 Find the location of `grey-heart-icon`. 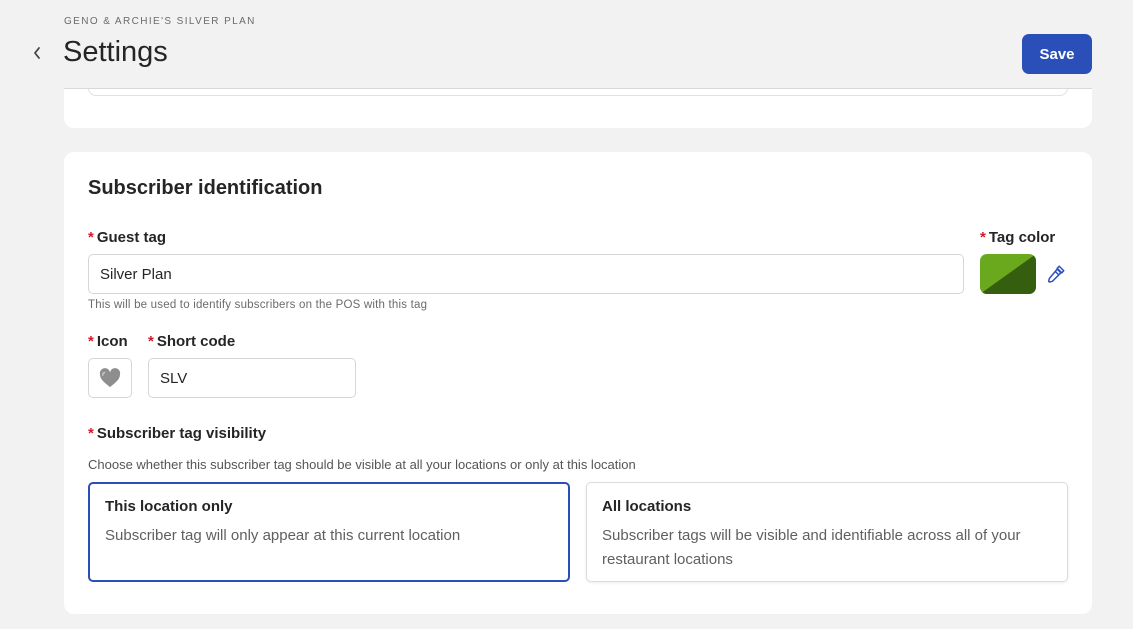

grey-heart-icon is located at coordinates (110, 378).